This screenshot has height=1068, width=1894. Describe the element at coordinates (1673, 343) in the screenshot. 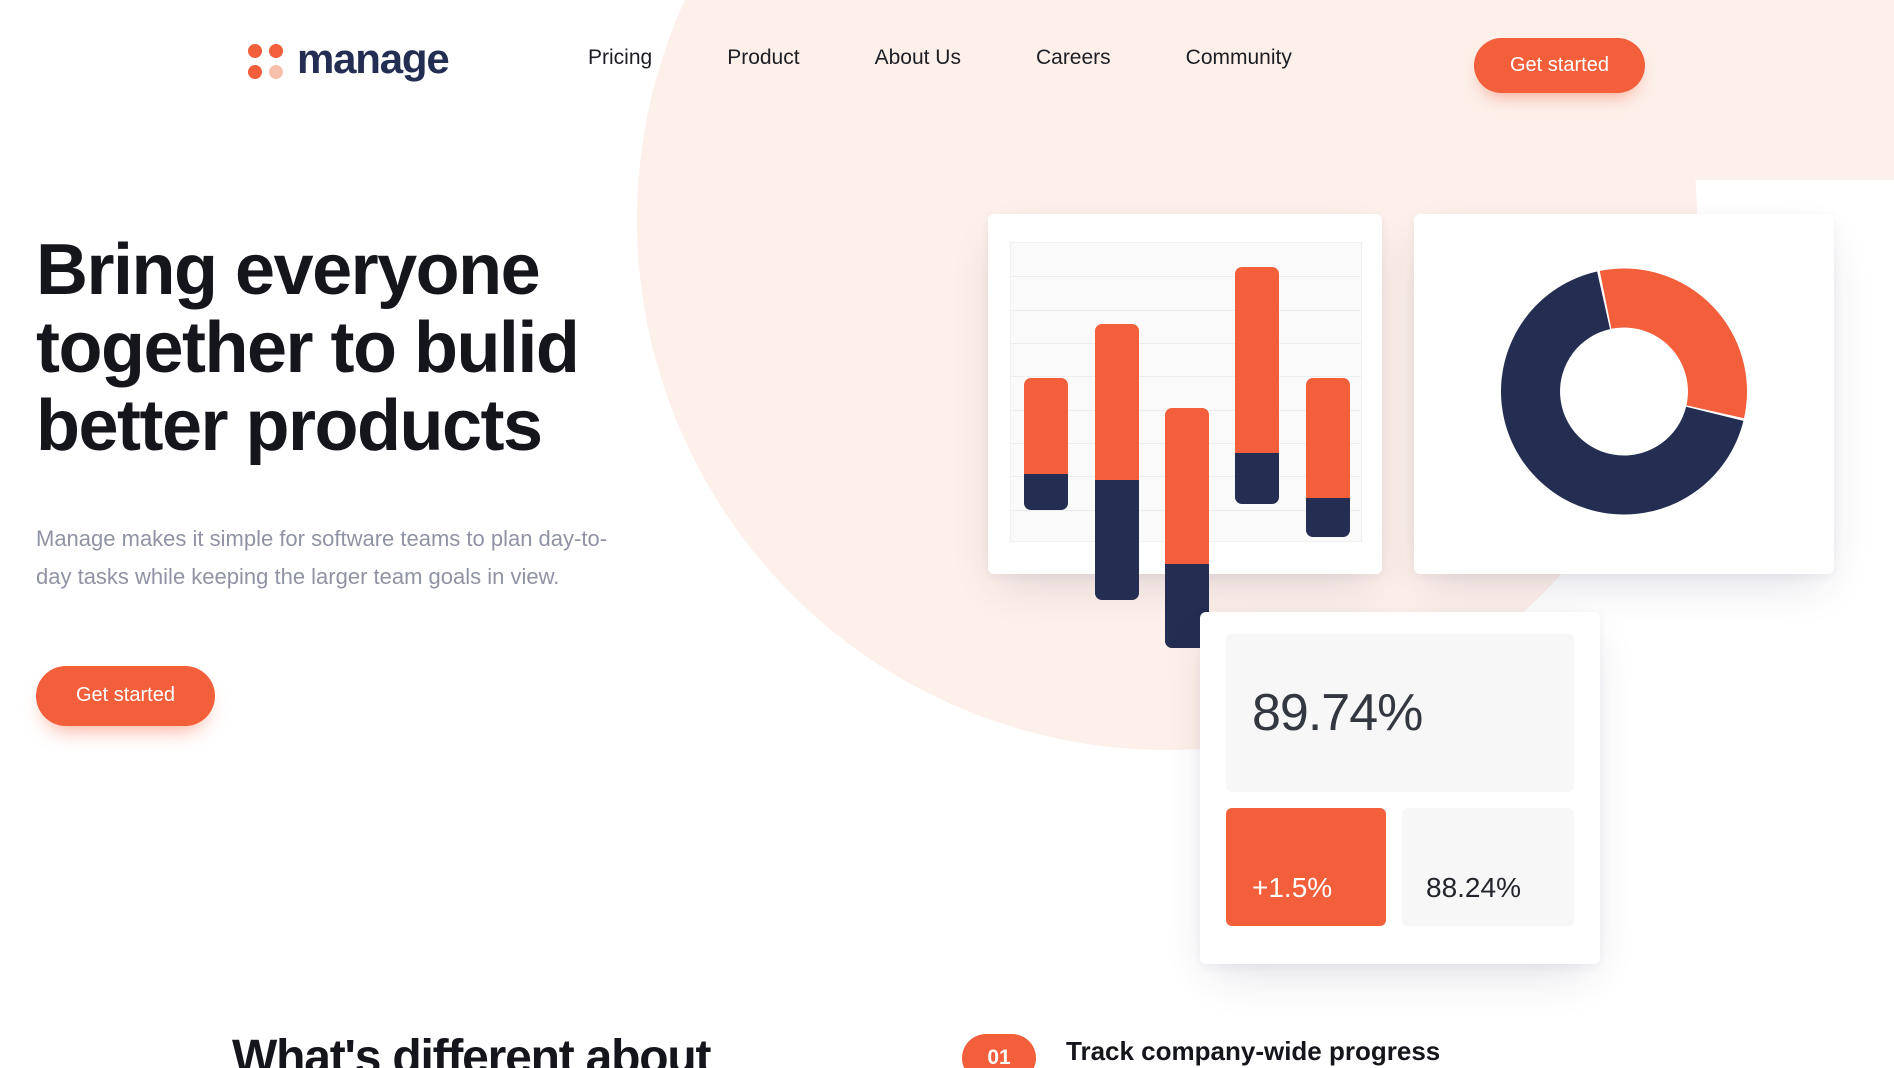

I see `donut-slice` at that location.